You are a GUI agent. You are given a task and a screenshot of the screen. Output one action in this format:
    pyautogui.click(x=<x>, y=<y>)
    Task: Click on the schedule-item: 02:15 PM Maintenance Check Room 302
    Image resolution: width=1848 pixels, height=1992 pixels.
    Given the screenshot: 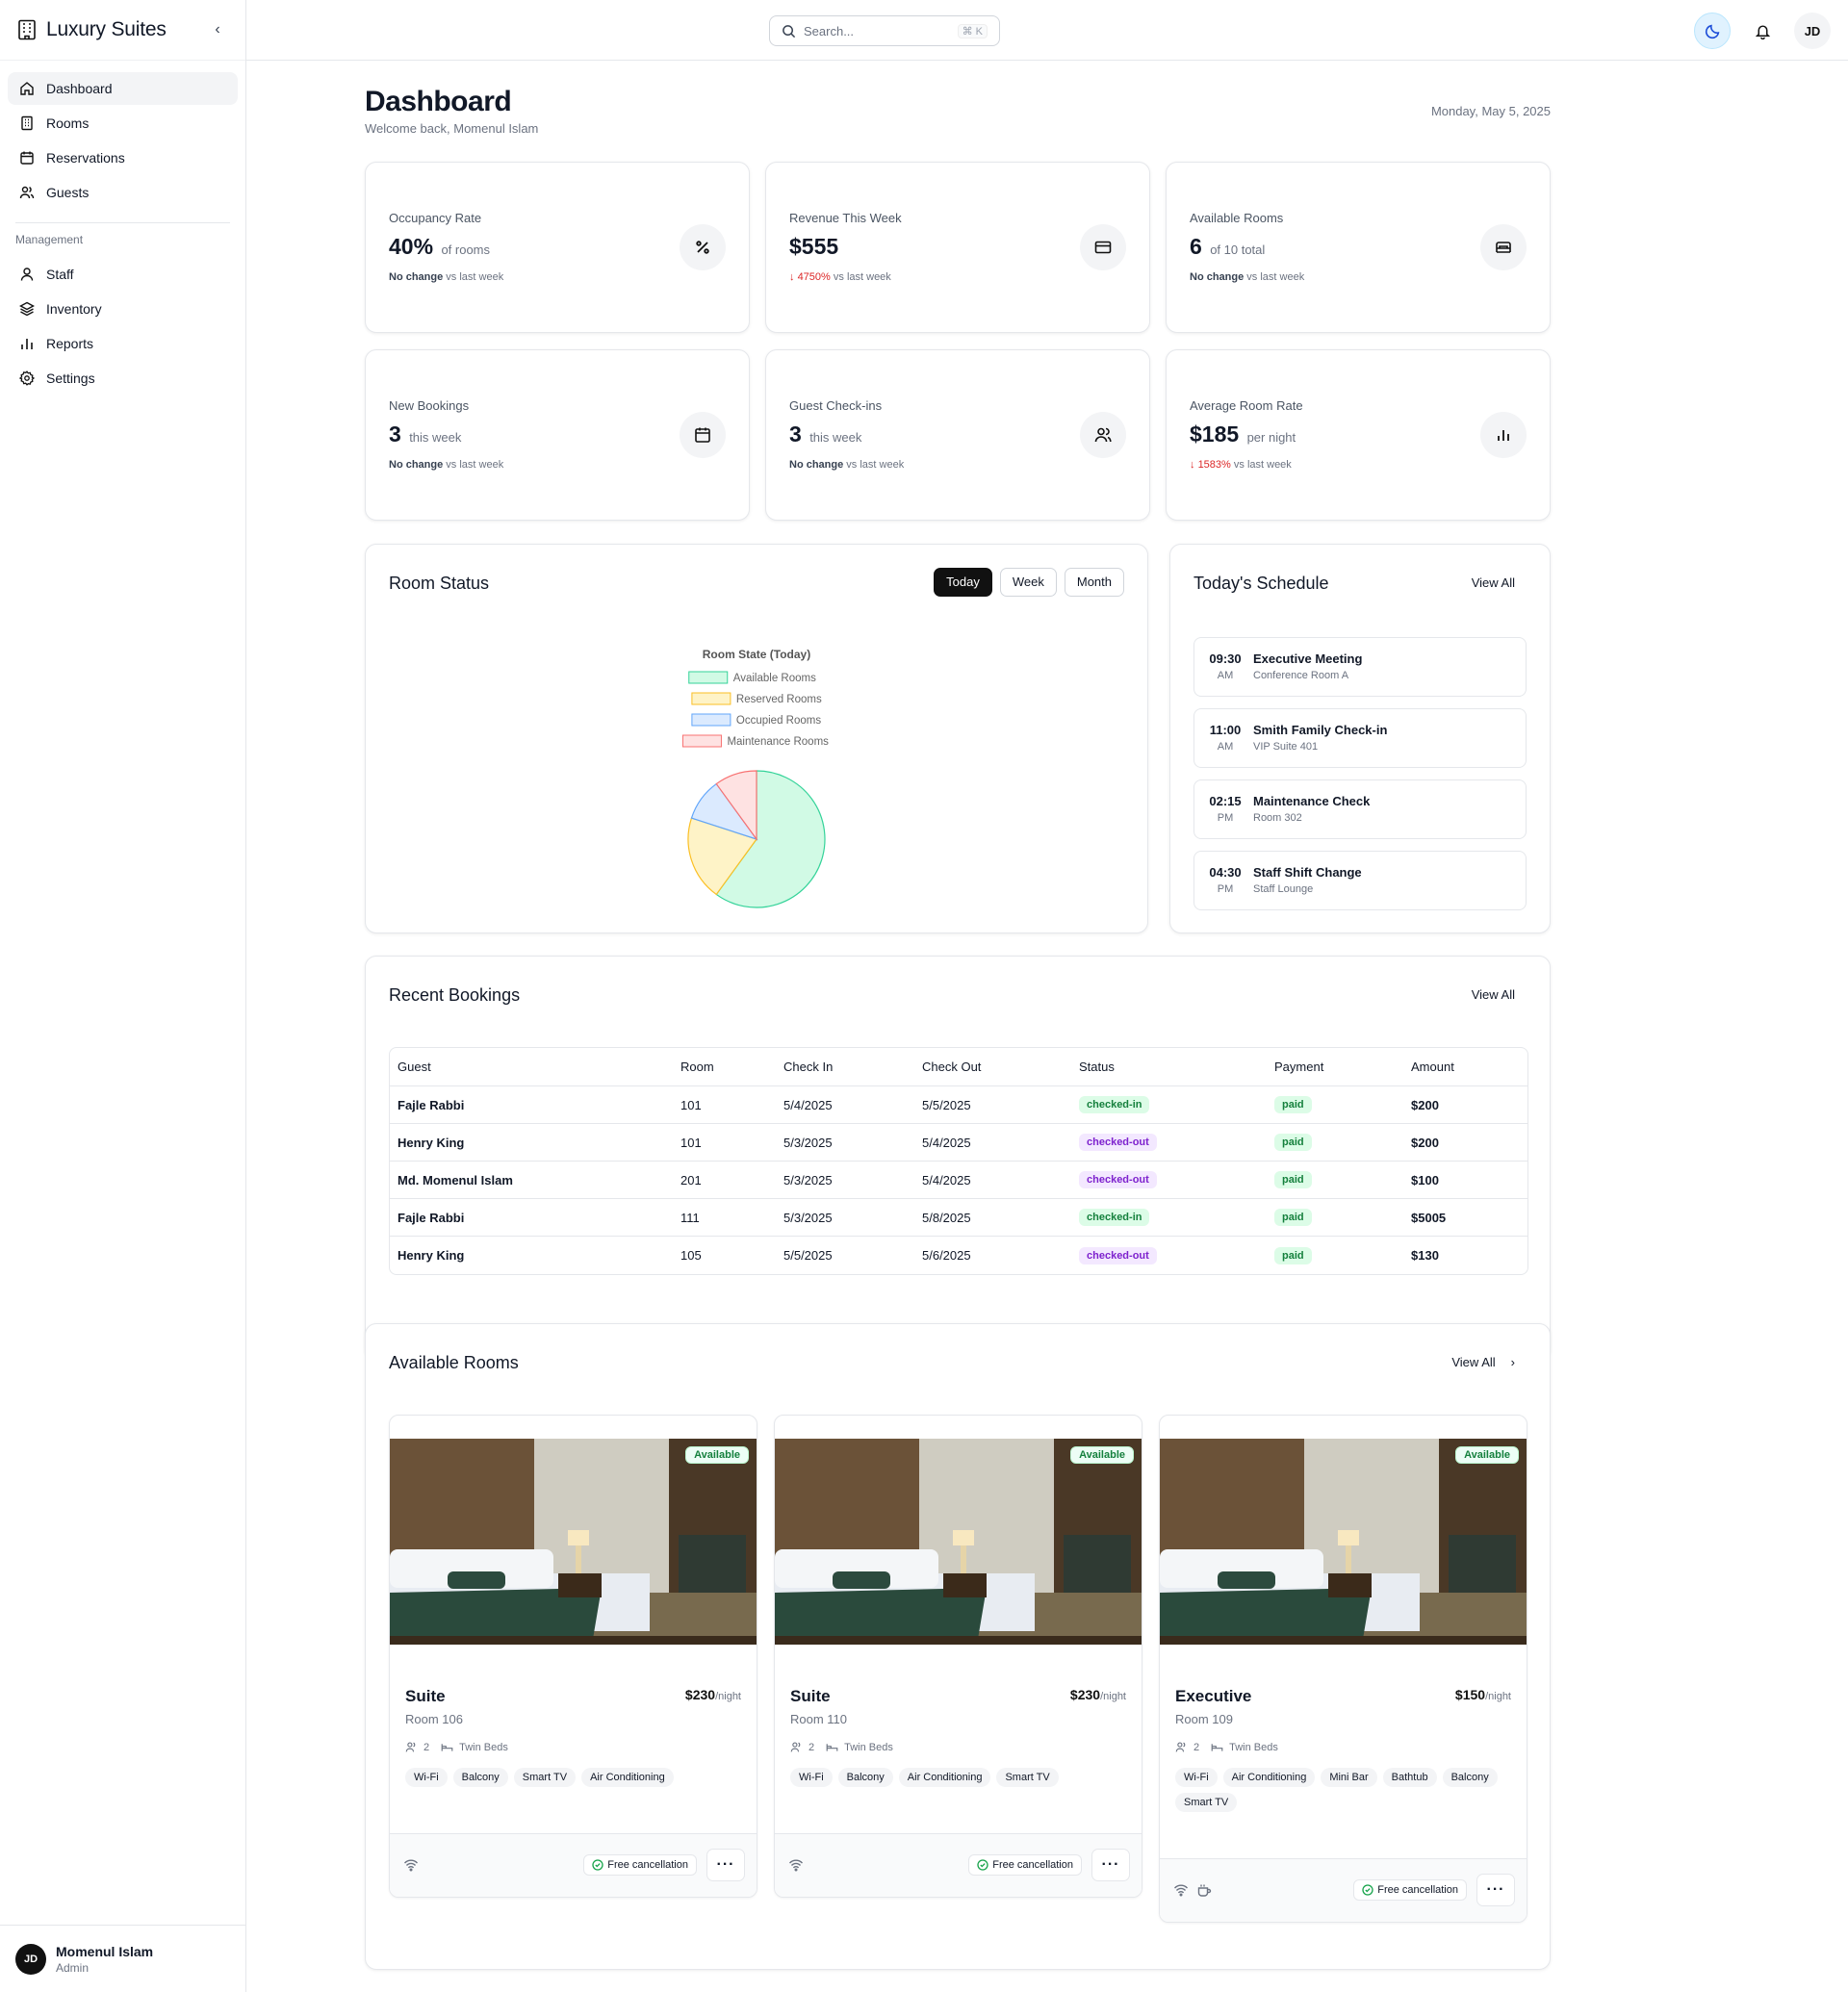 What is the action you would take?
    pyautogui.click(x=1360, y=809)
    